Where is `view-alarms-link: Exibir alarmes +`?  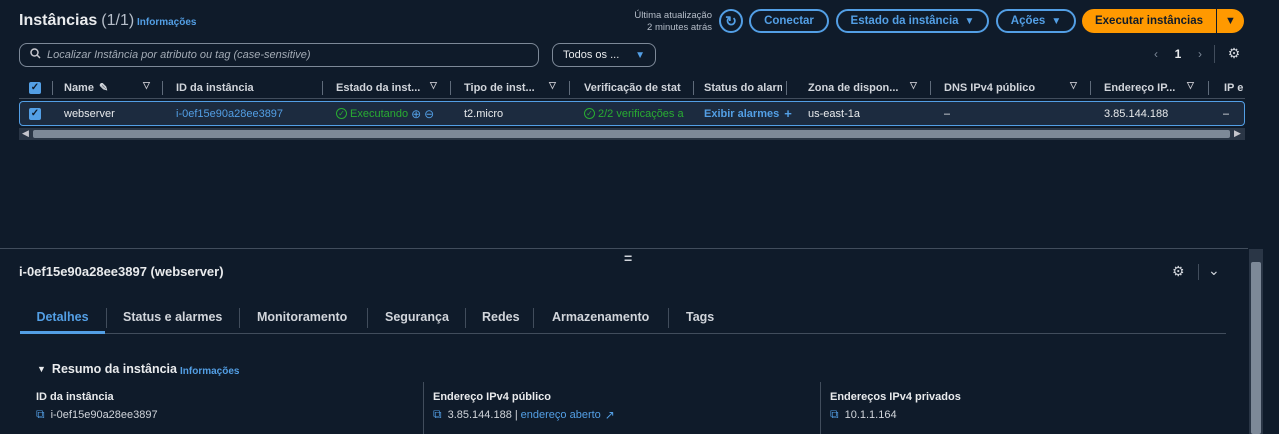
view-alarms-link: Exibir alarmes + is located at coordinates (748, 113).